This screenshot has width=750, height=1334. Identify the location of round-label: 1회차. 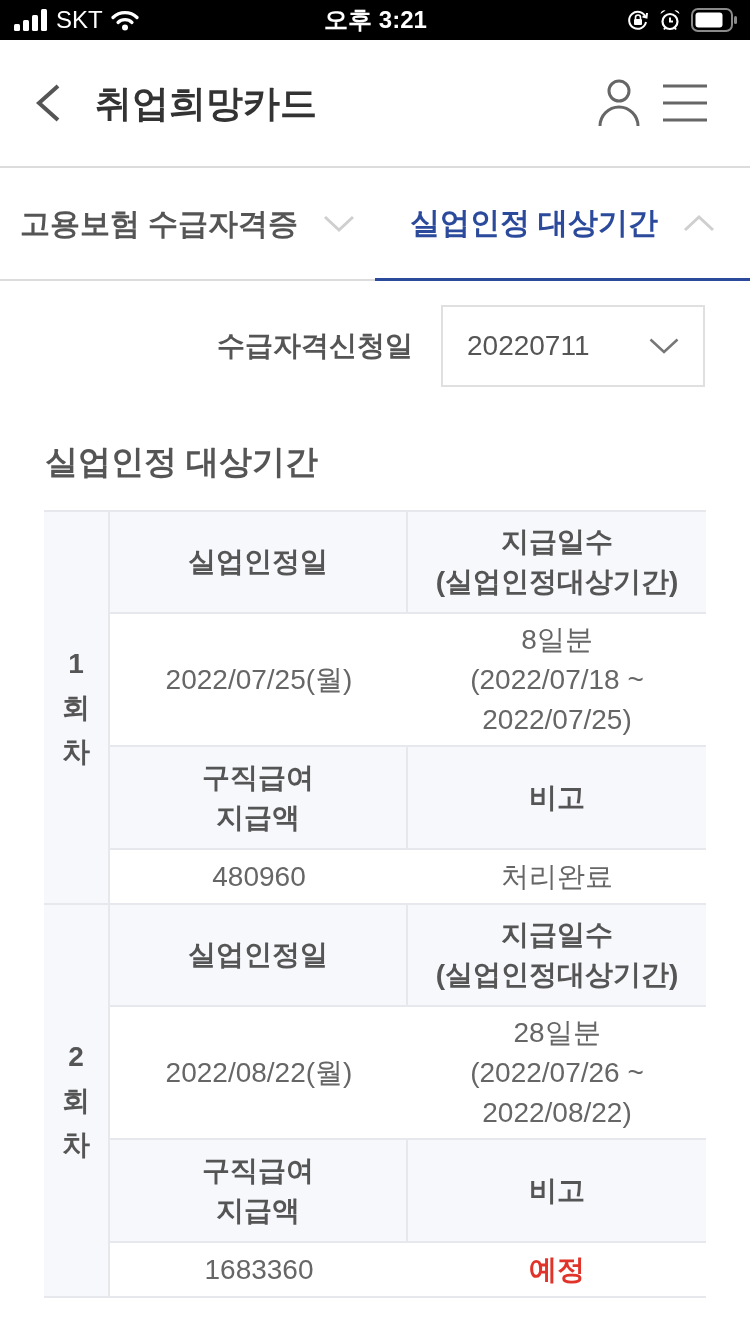
(76, 707).